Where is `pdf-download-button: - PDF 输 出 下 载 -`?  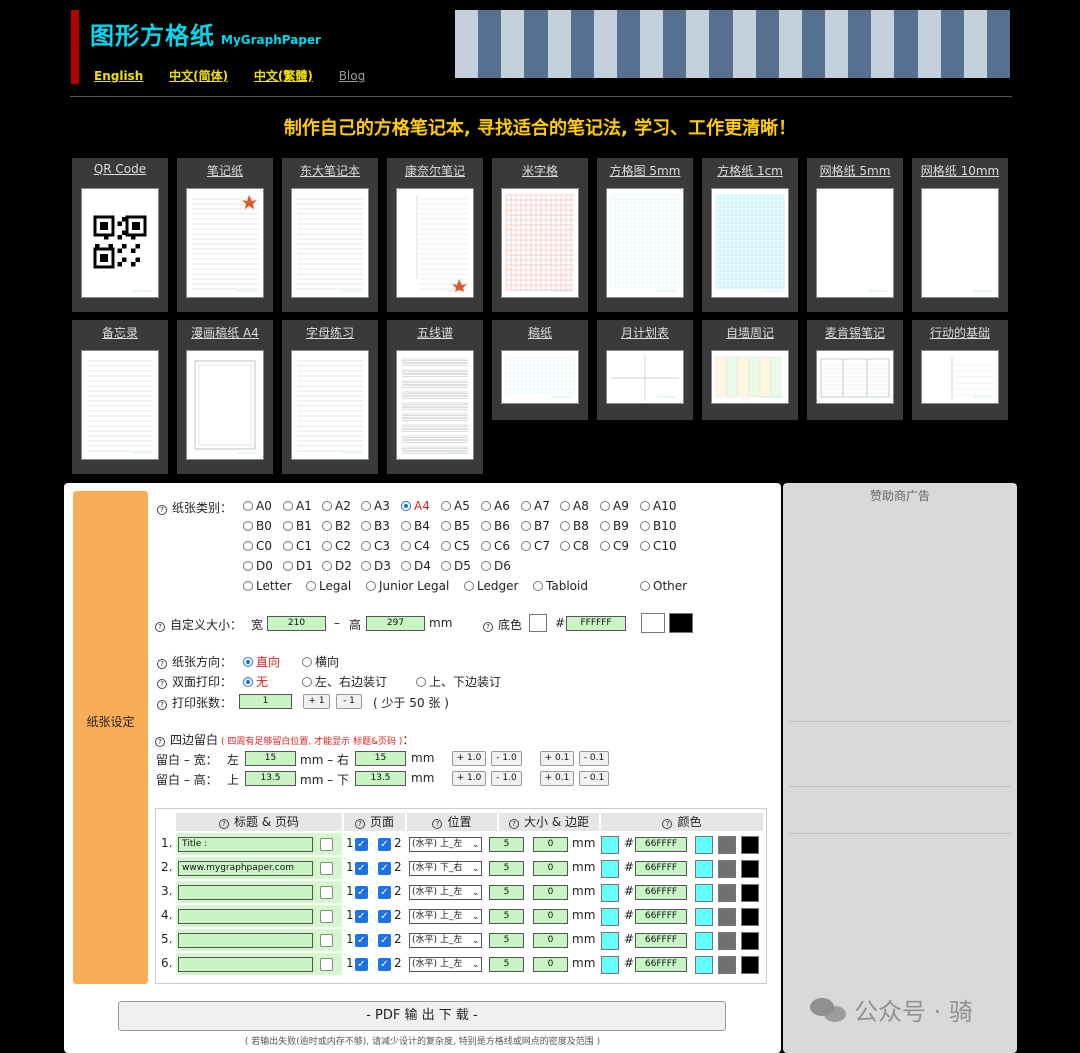 pdf-download-button: - PDF 输 出 下 载 - is located at coordinates (422, 1016).